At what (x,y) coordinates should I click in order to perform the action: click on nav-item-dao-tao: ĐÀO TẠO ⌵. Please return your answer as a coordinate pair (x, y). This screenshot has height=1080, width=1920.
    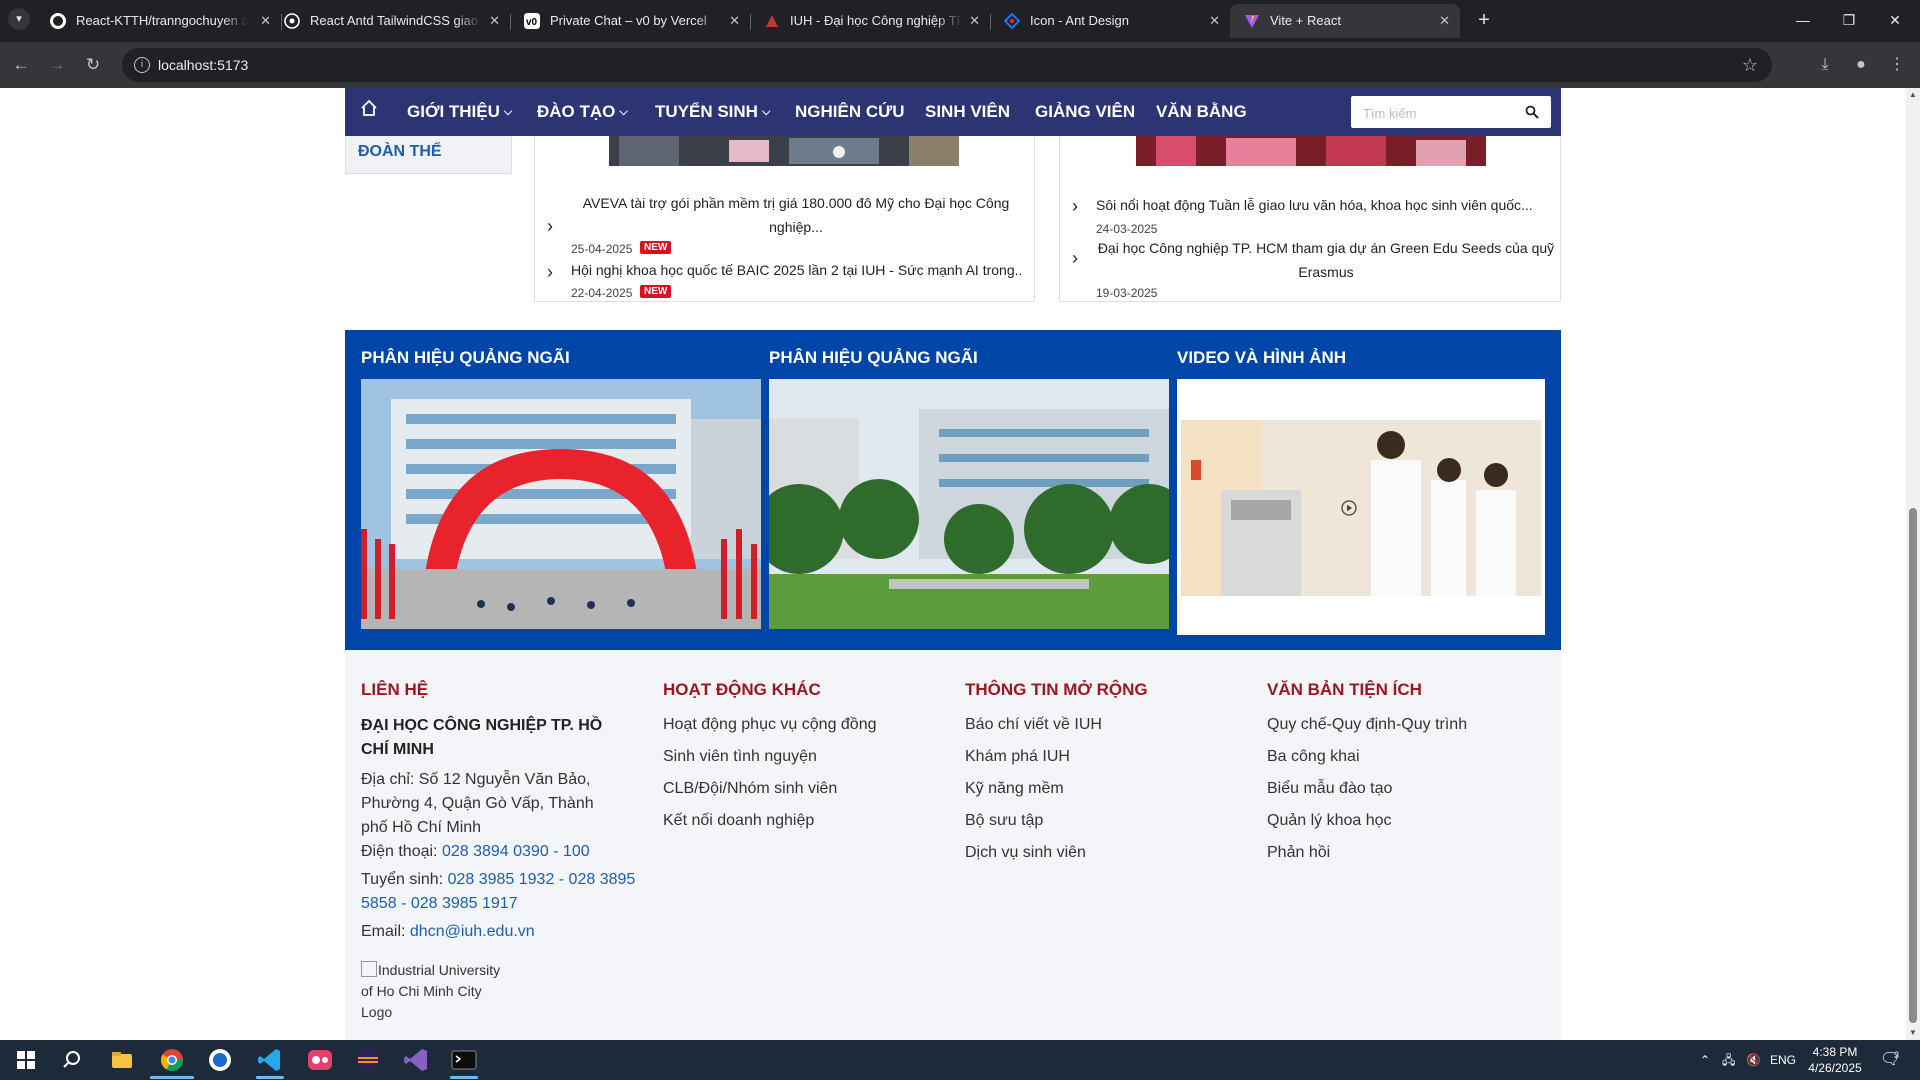
    Looking at the image, I should click on (582, 113).